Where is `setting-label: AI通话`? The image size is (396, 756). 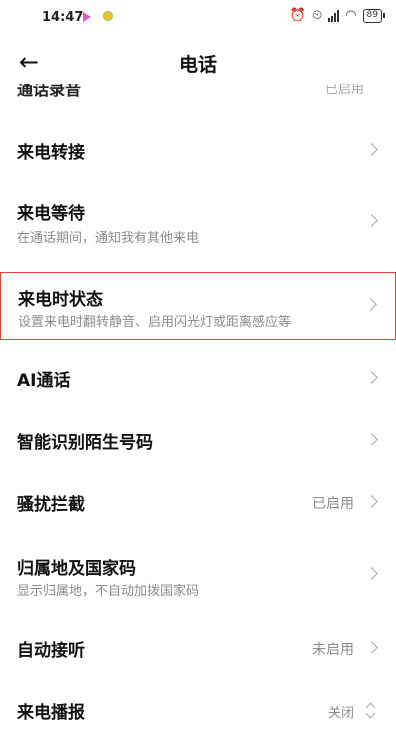 setting-label: AI通话 is located at coordinates (44, 381).